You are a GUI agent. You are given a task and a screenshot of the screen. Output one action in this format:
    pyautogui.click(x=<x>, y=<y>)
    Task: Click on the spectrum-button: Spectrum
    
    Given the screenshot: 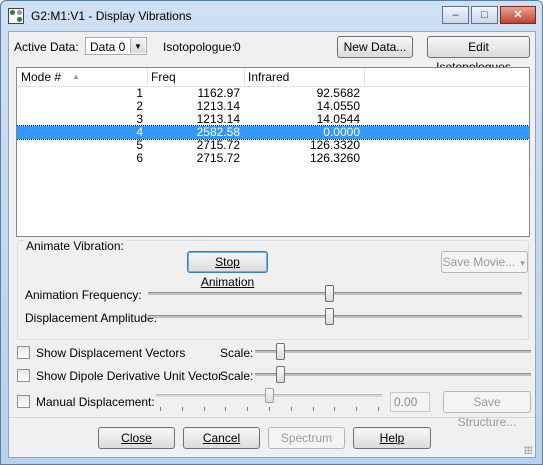 What is the action you would take?
    pyautogui.click(x=306, y=438)
    